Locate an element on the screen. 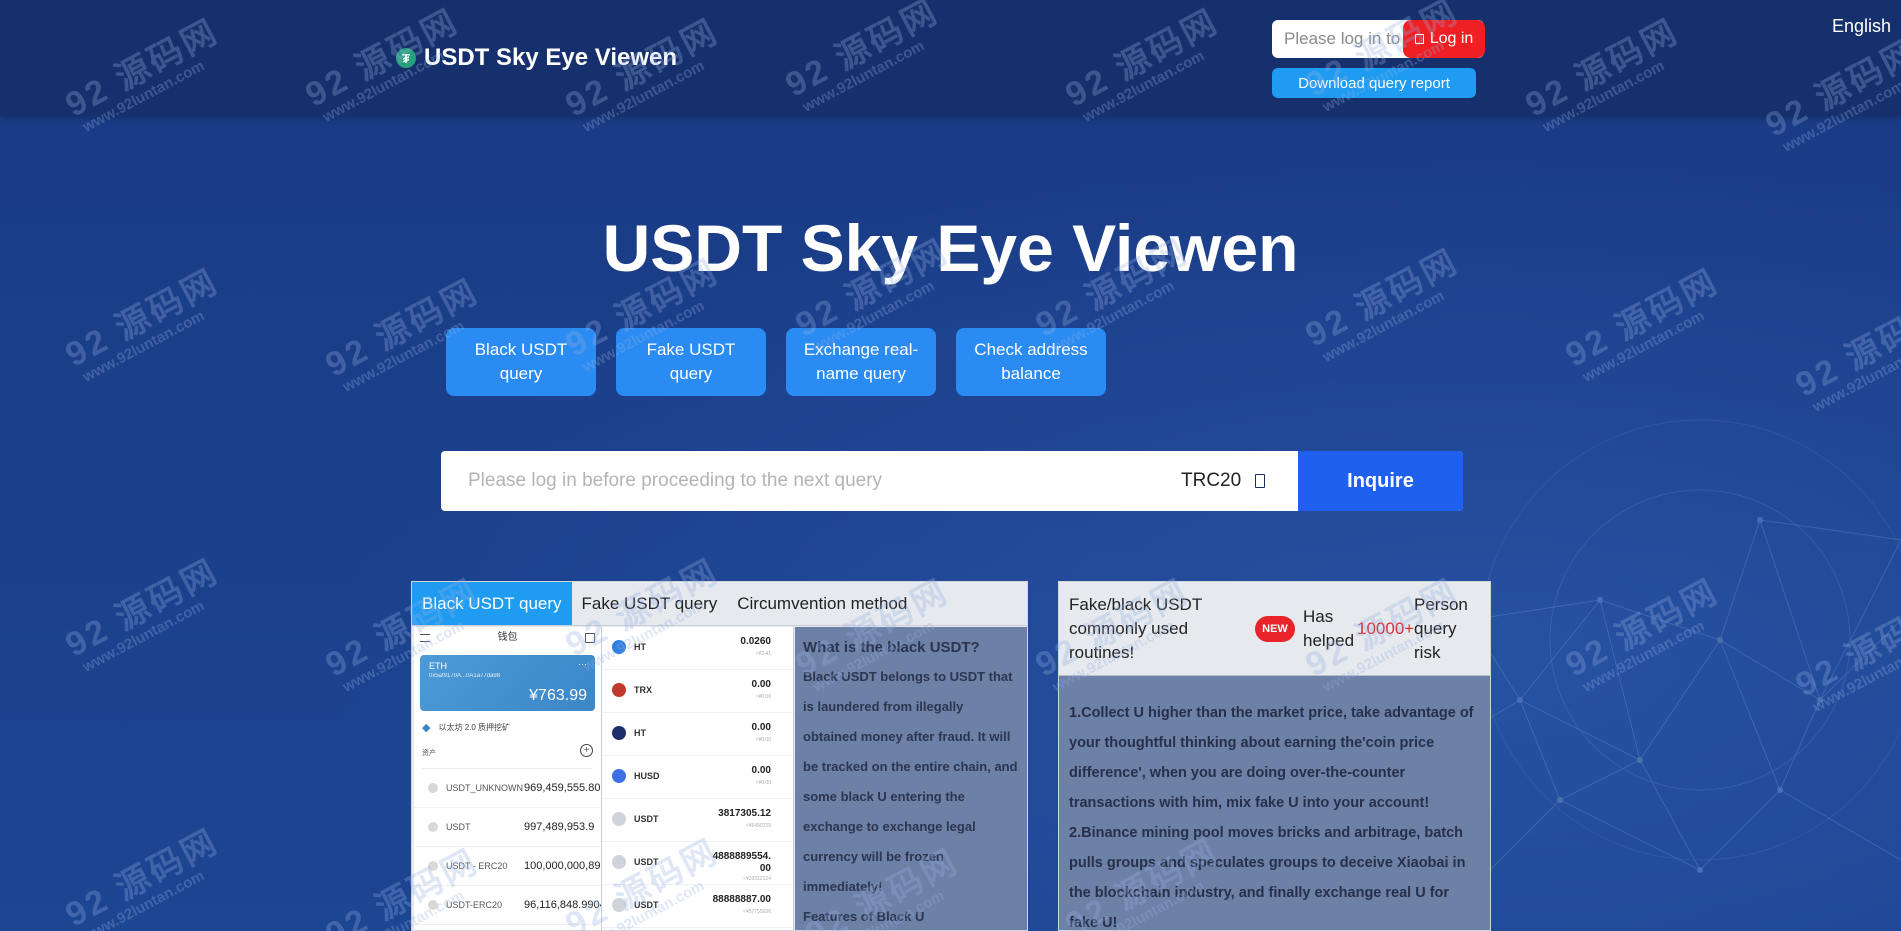 The height and width of the screenshot is (931, 1901). login-button-label: Log in is located at coordinates (1451, 38).